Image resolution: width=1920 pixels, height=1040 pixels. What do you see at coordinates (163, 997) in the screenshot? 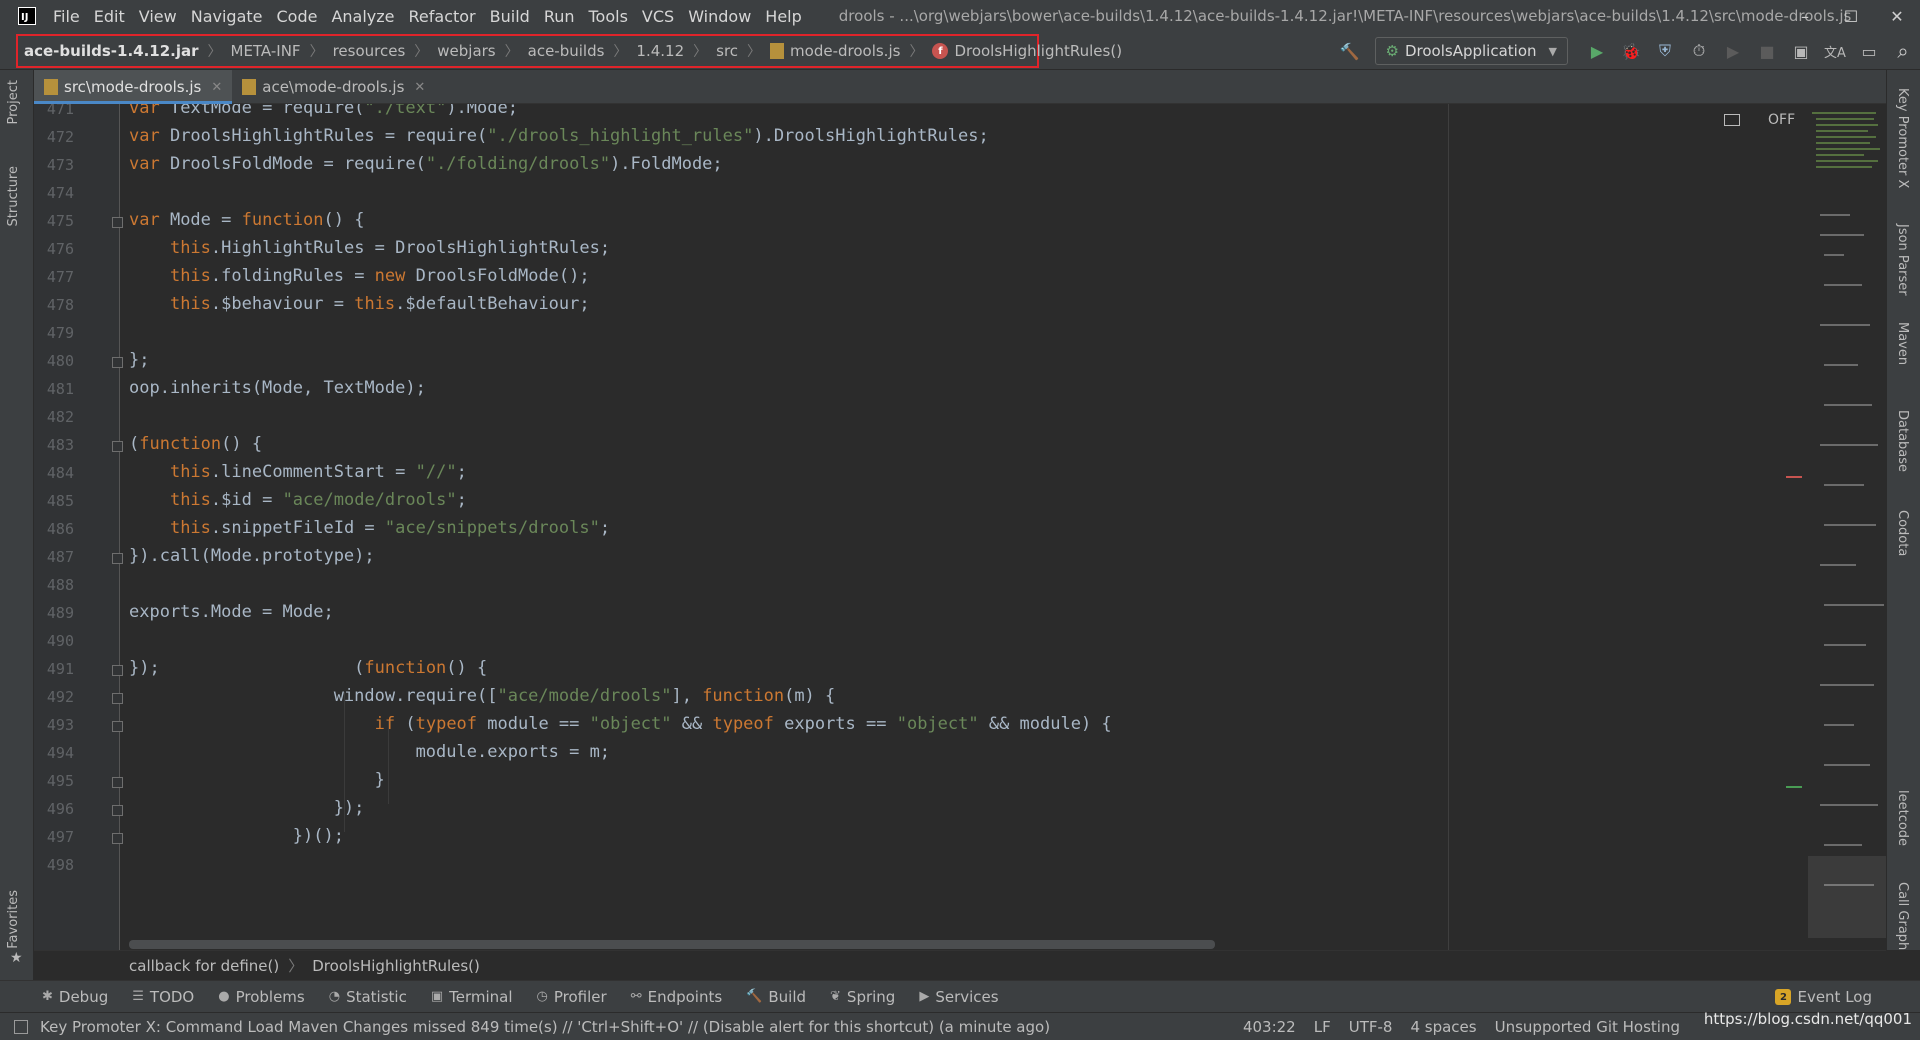
I see `tool-todo: ☰ TODO` at bounding box center [163, 997].